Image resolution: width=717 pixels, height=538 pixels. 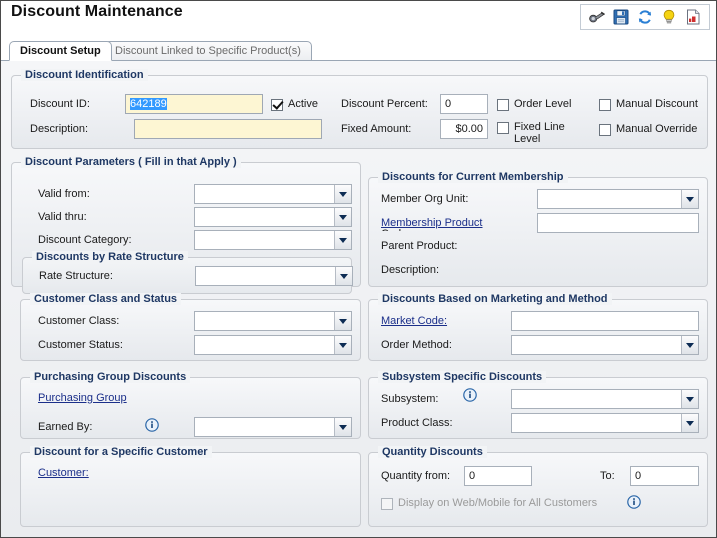 What do you see at coordinates (416, 345) in the screenshot?
I see `order-method-label: Order Method:` at bounding box center [416, 345].